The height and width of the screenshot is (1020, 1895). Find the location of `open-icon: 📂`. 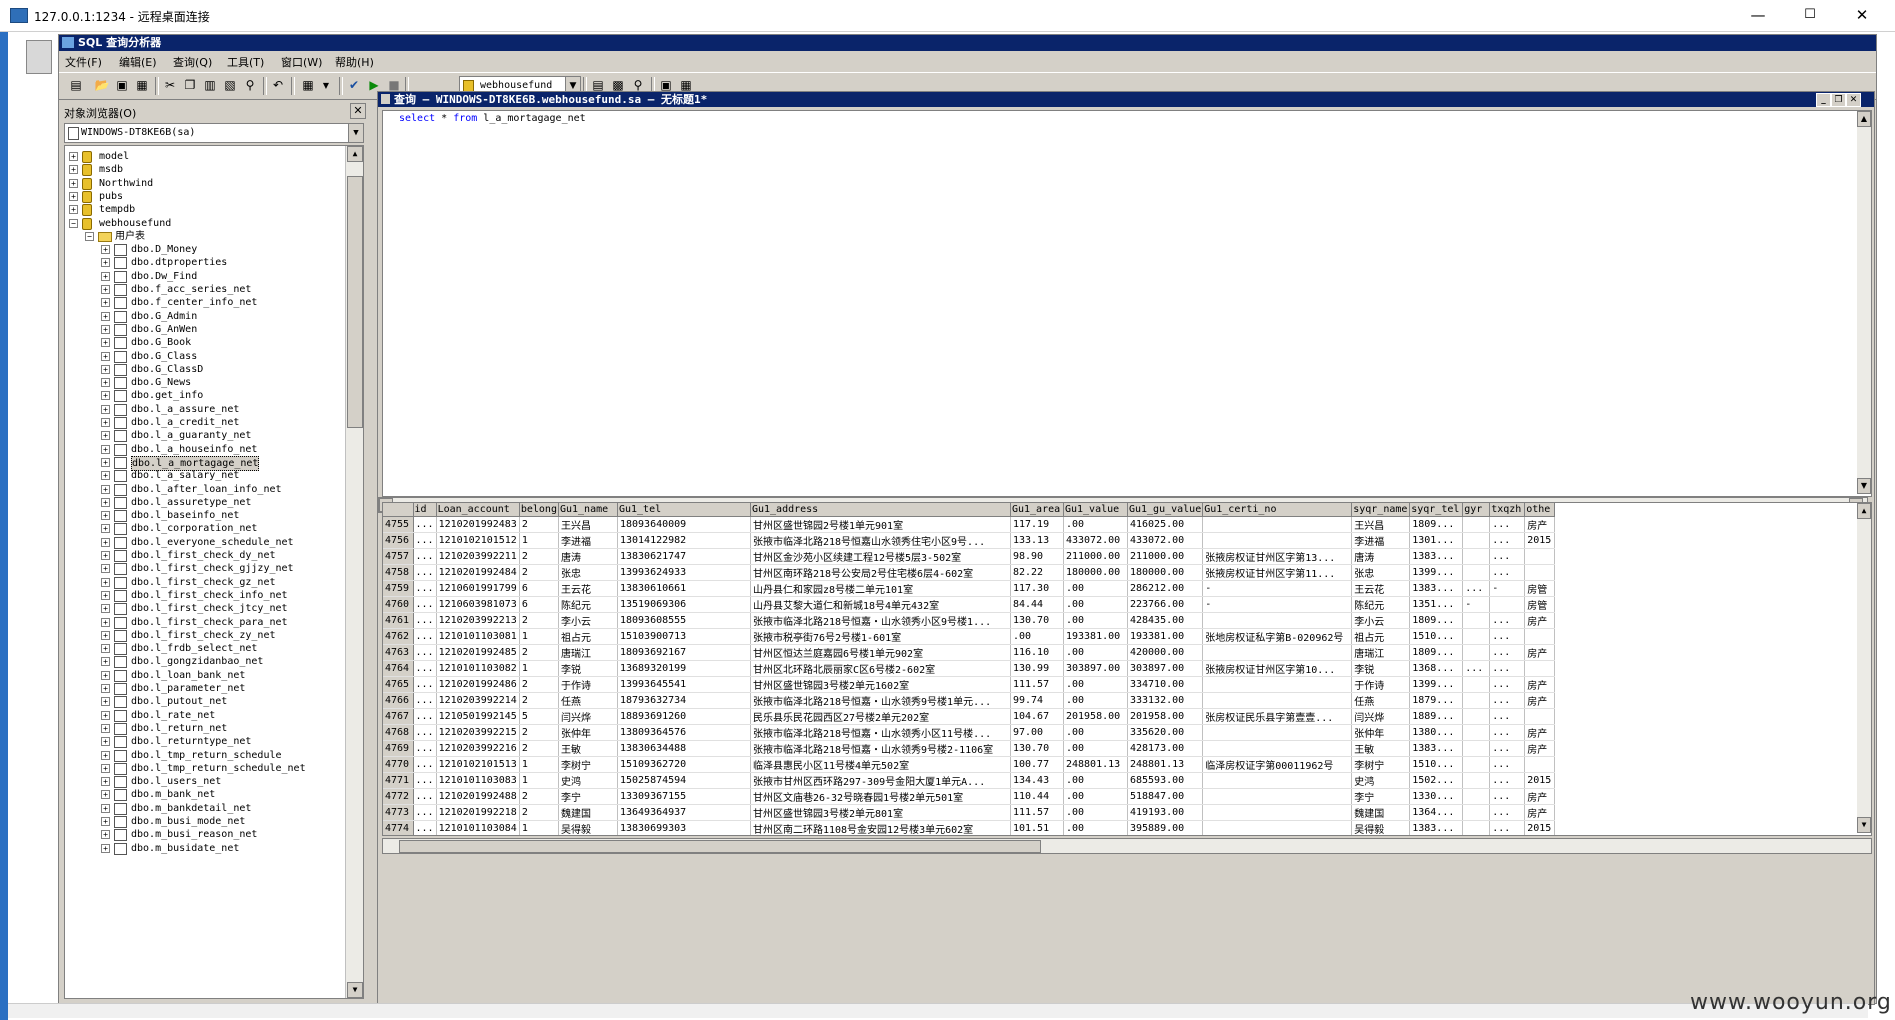

open-icon: 📂 is located at coordinates (102, 85).